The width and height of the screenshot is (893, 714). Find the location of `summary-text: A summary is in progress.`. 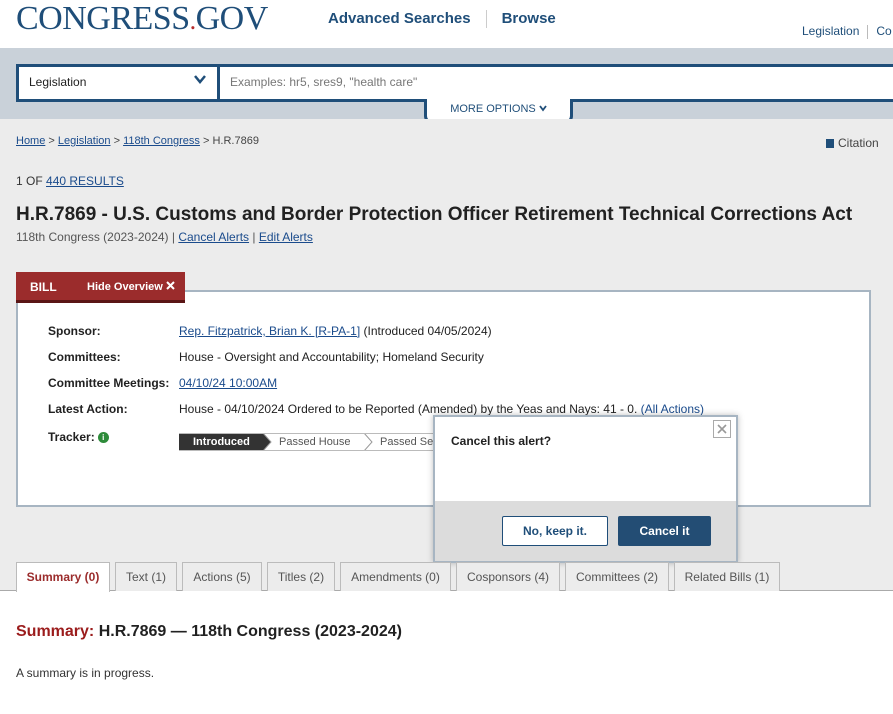

summary-text: A summary is in progress. is located at coordinates (85, 673).